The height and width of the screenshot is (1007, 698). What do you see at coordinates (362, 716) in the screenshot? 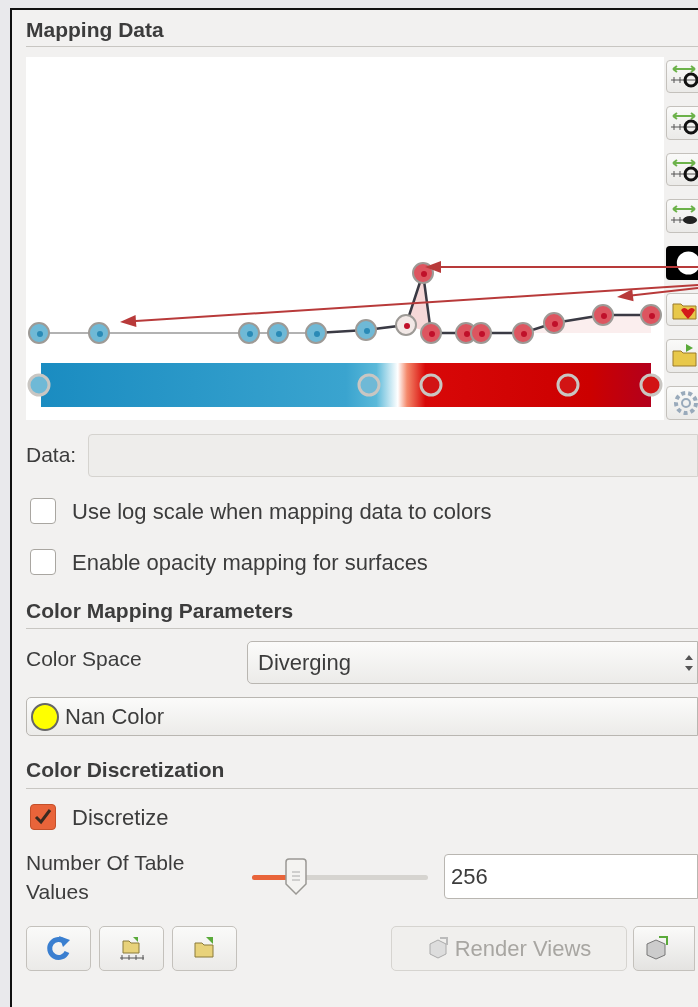
I see `nan-color-button: Nan Color` at bounding box center [362, 716].